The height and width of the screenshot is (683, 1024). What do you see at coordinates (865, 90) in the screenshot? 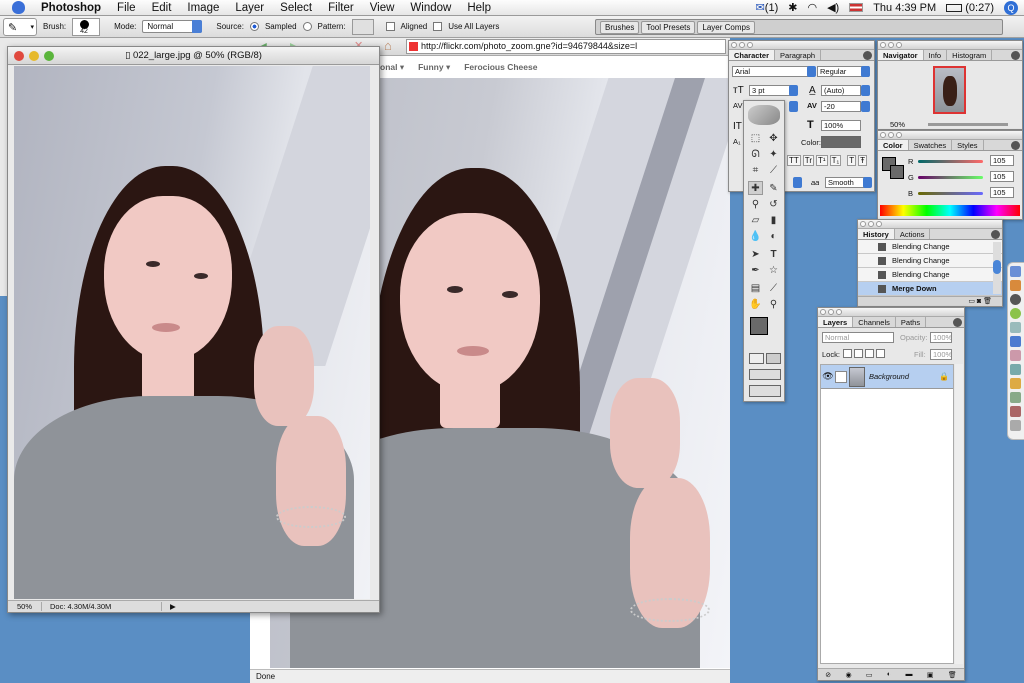
I see `leading-dropdown-icon` at bounding box center [865, 90].